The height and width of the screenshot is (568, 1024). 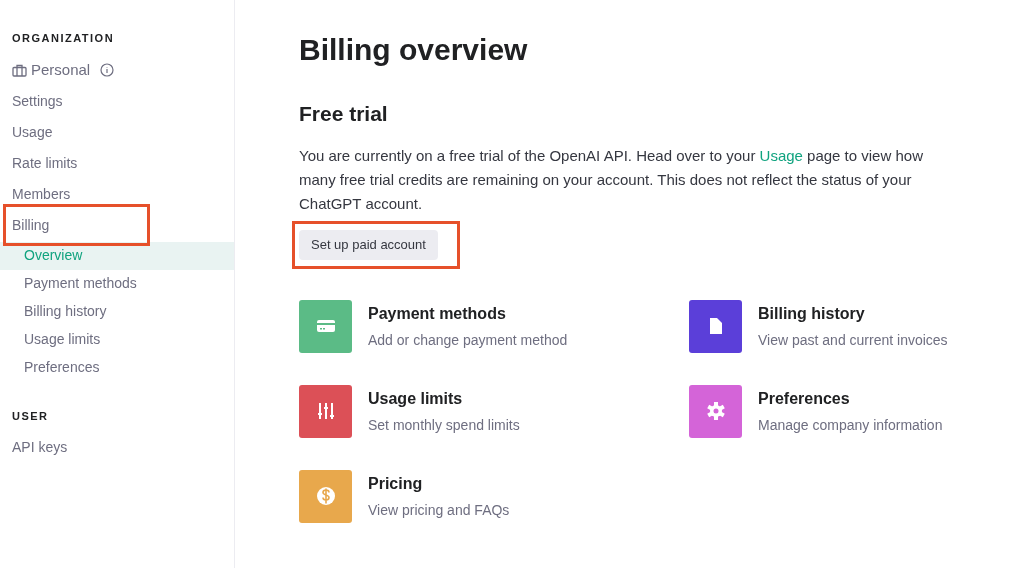 I want to click on sidebar-subitem: Payment methods, so click(x=117, y=283).